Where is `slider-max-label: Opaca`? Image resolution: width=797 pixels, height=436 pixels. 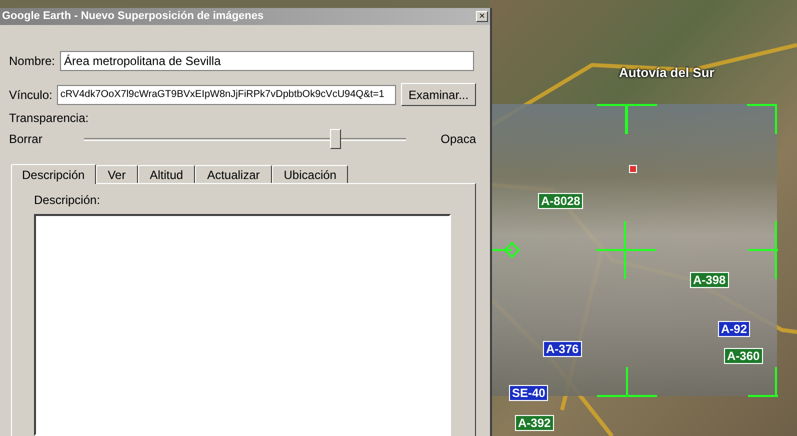 slider-max-label: Opaca is located at coordinates (458, 139).